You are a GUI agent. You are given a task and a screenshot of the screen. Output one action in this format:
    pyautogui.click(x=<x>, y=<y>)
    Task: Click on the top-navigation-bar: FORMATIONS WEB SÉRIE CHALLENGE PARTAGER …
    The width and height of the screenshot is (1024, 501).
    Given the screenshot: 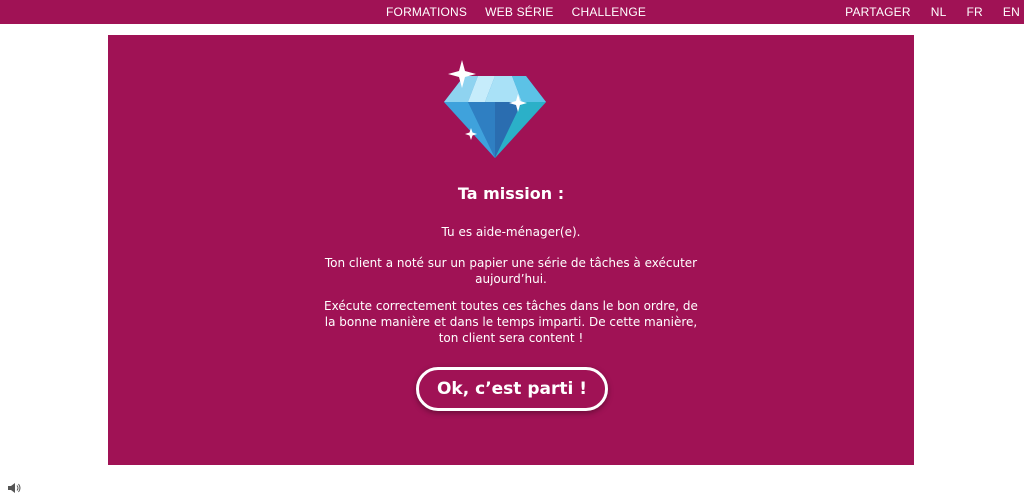 What is the action you would take?
    pyautogui.click(x=512, y=12)
    